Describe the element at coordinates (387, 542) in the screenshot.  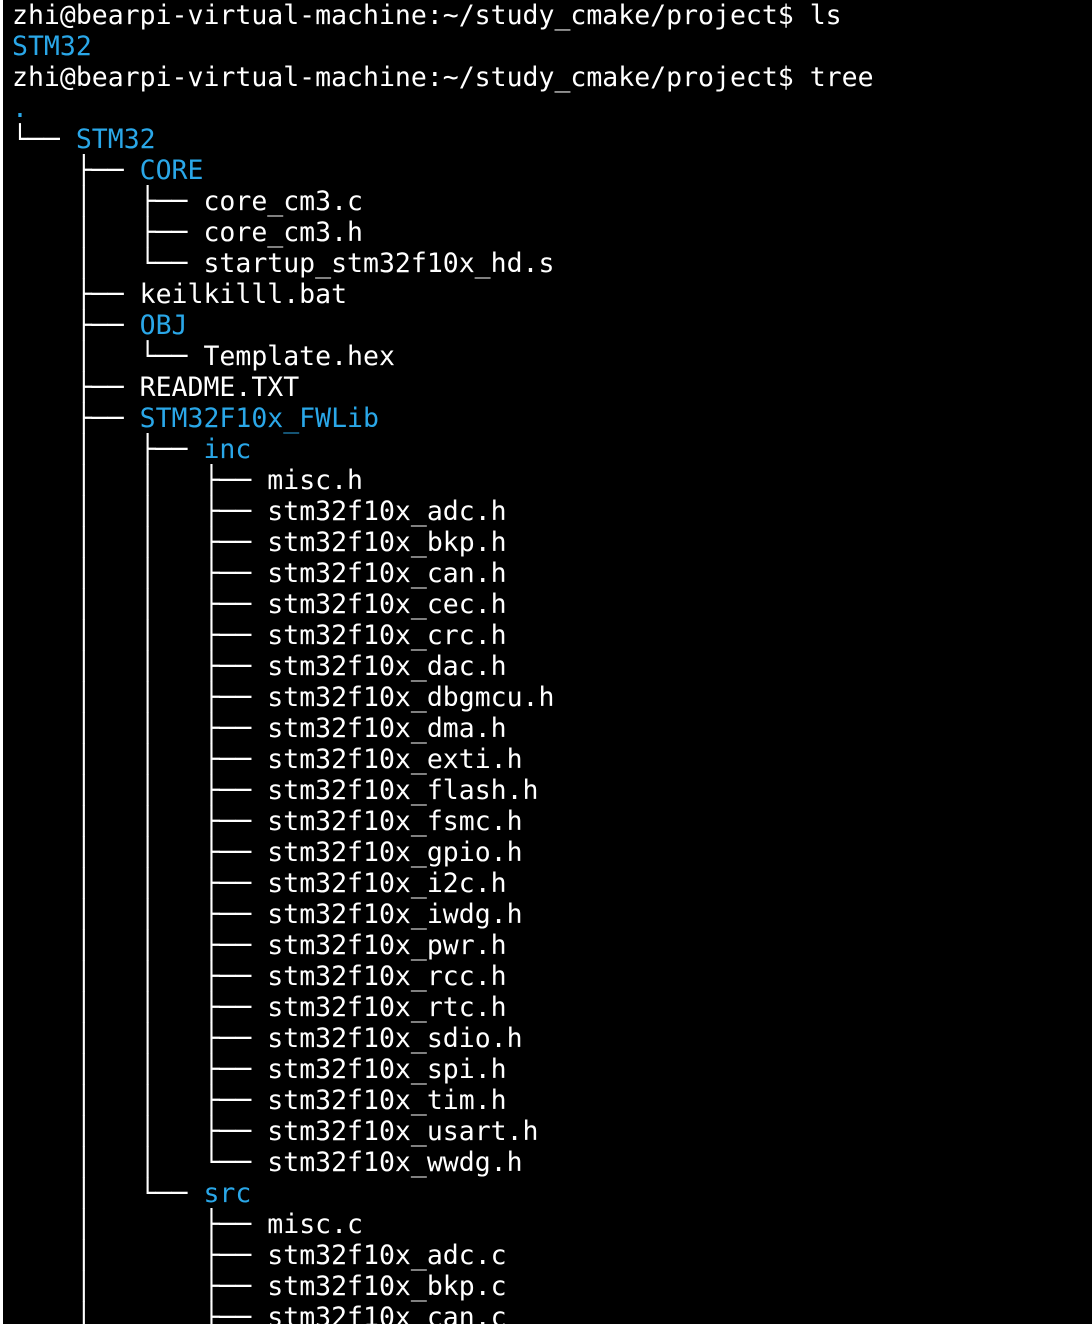
I see `file-name: stm32f10x_bkp.h` at that location.